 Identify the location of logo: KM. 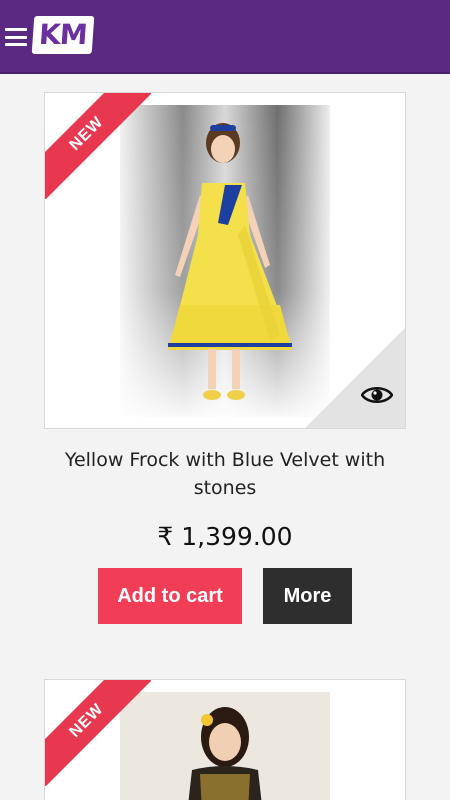
(62, 35).